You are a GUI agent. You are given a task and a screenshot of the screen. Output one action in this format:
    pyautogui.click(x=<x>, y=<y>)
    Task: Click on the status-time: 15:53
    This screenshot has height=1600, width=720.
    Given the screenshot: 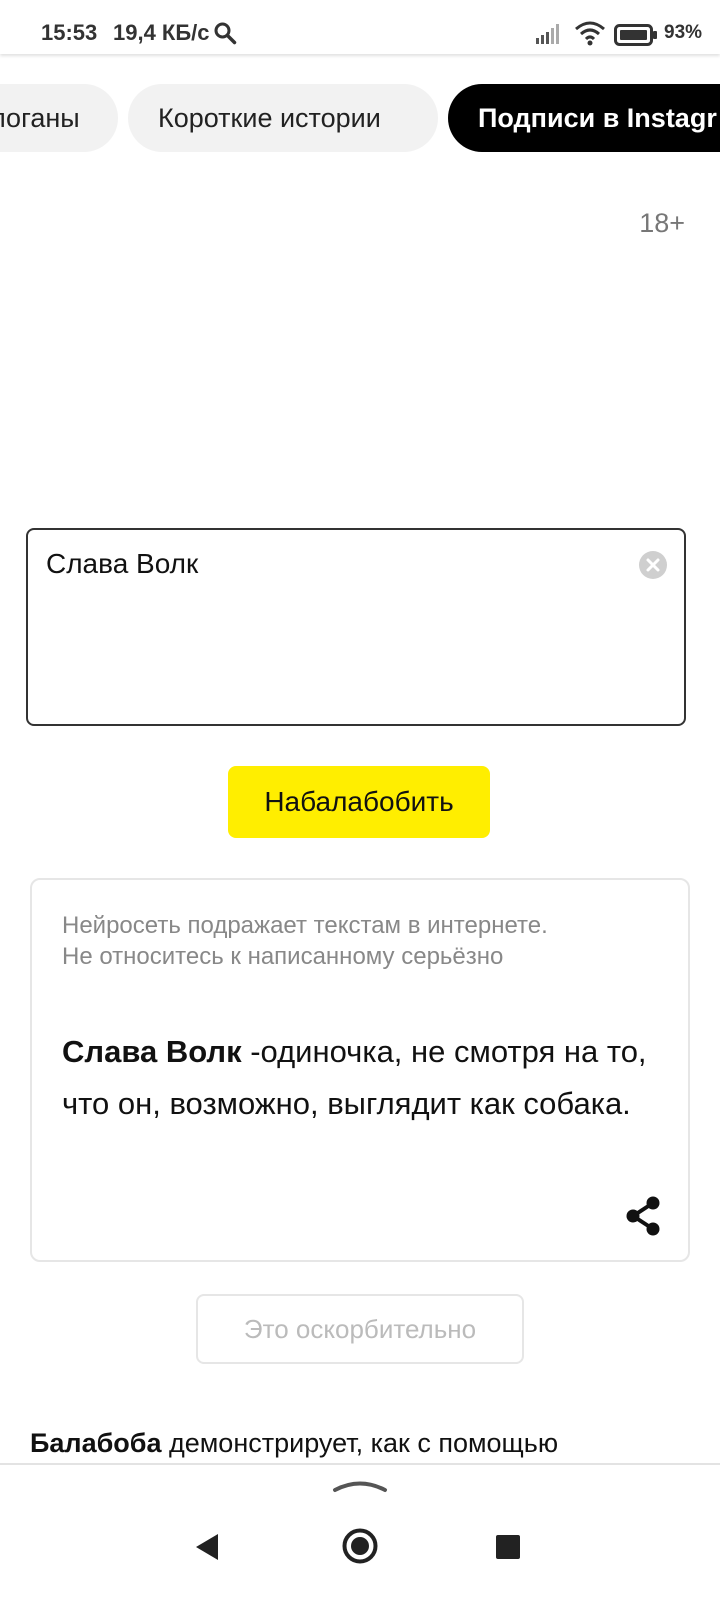 What is the action you would take?
    pyautogui.click(x=69, y=32)
    